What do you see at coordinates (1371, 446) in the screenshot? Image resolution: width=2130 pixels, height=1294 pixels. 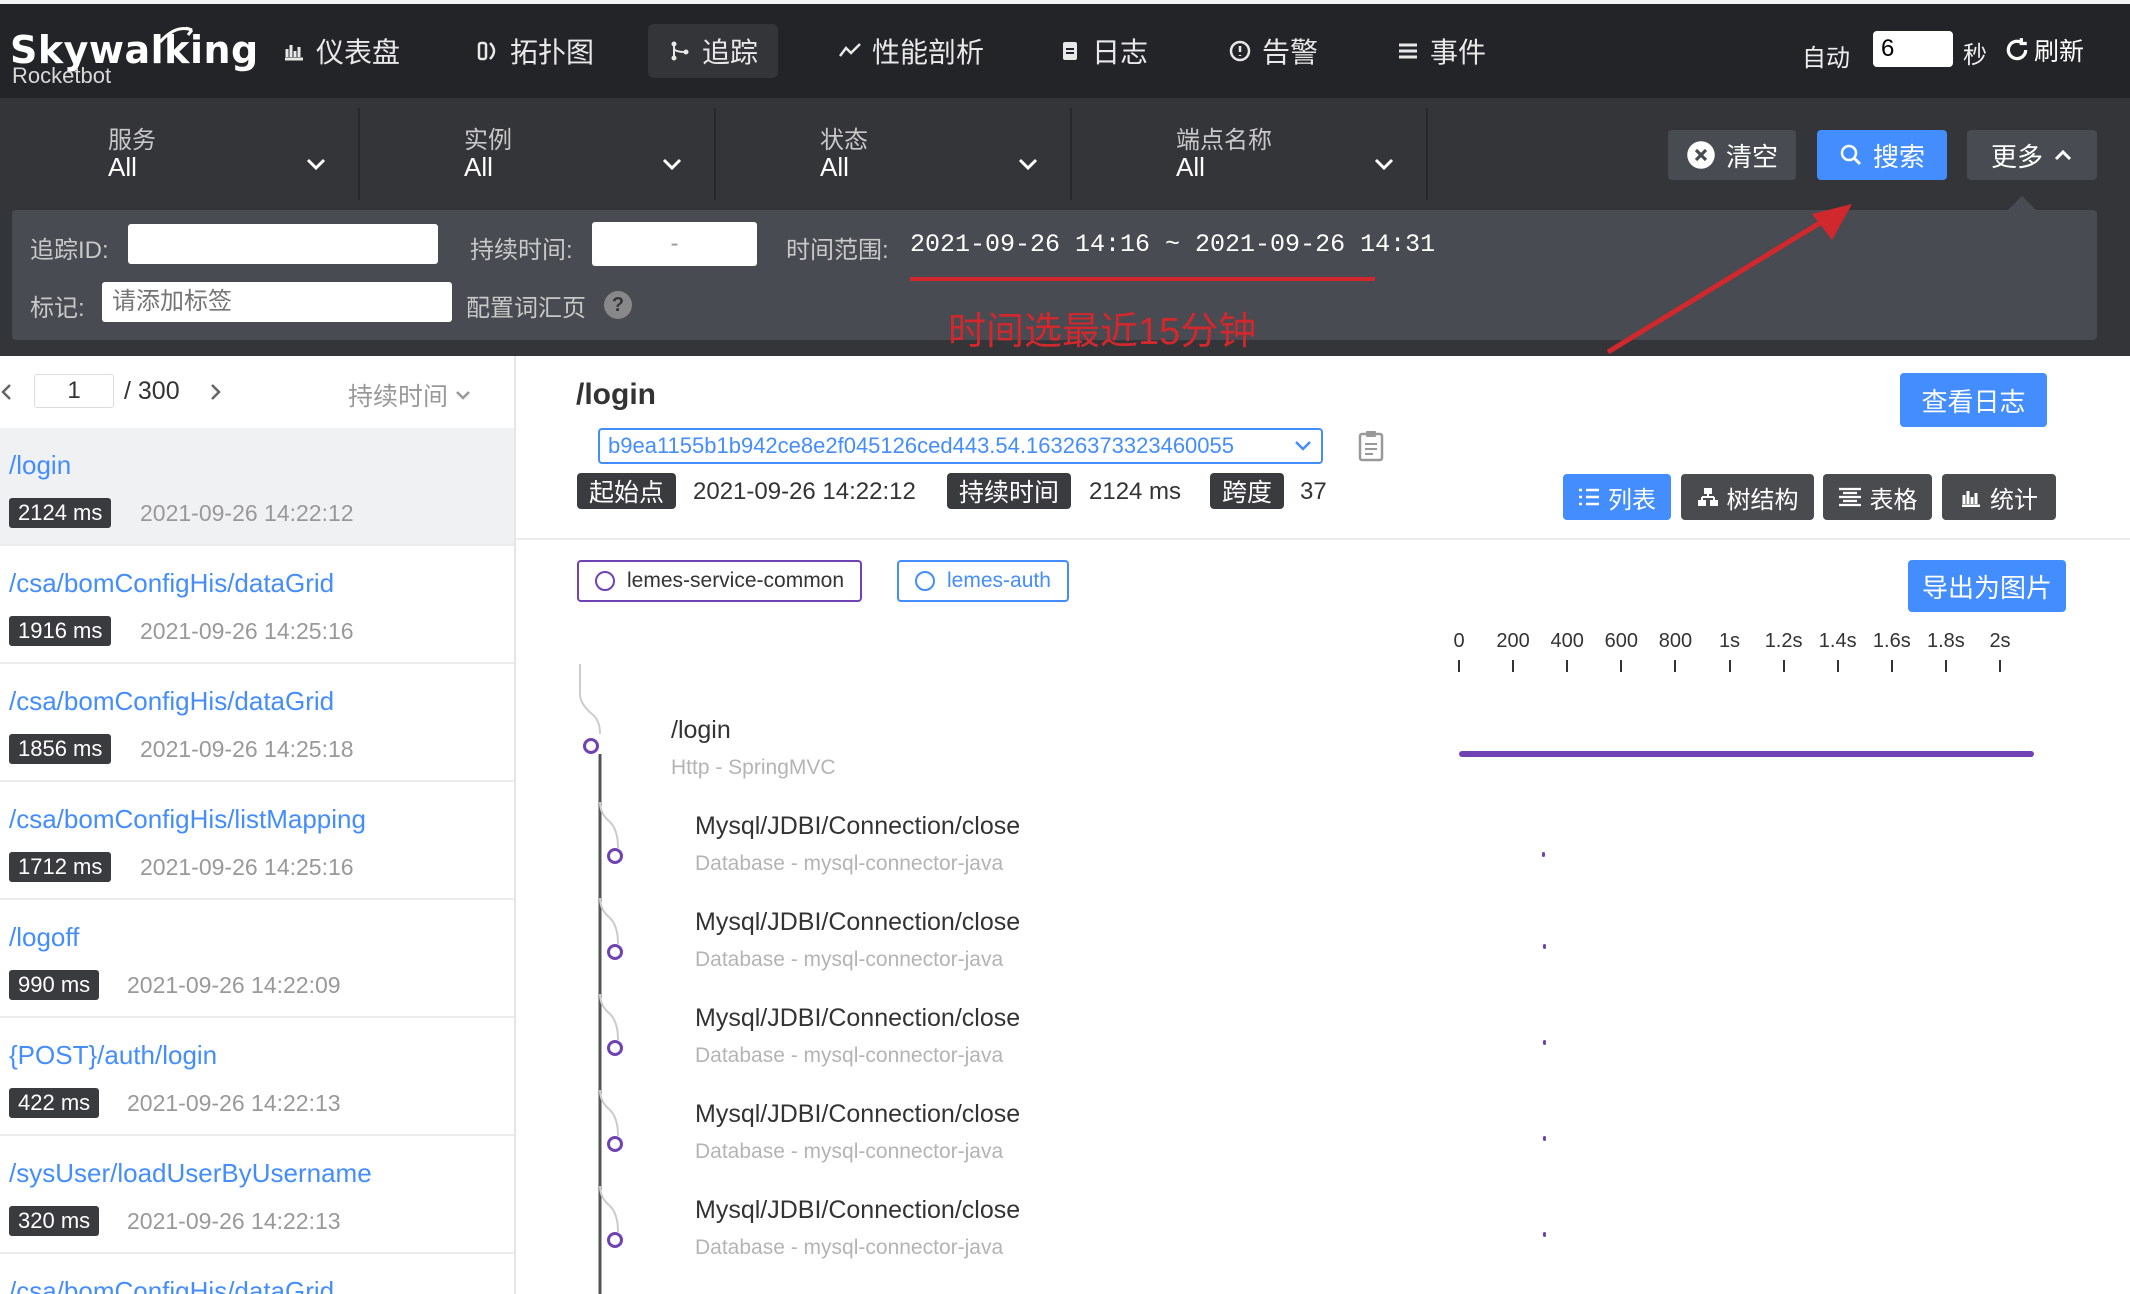 I see `clipboard-icon` at bounding box center [1371, 446].